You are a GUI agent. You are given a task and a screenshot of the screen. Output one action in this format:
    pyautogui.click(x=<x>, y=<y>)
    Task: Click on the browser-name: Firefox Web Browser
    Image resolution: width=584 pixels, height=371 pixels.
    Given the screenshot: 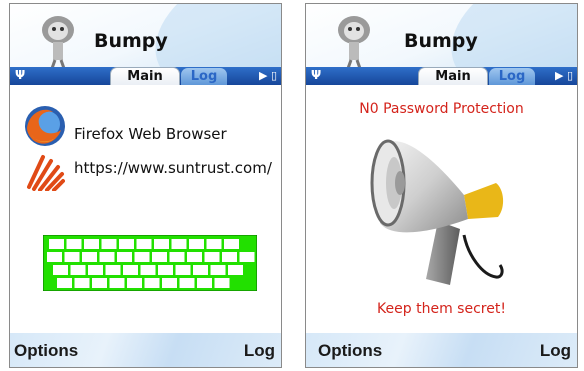 What is the action you would take?
    pyautogui.click(x=150, y=134)
    